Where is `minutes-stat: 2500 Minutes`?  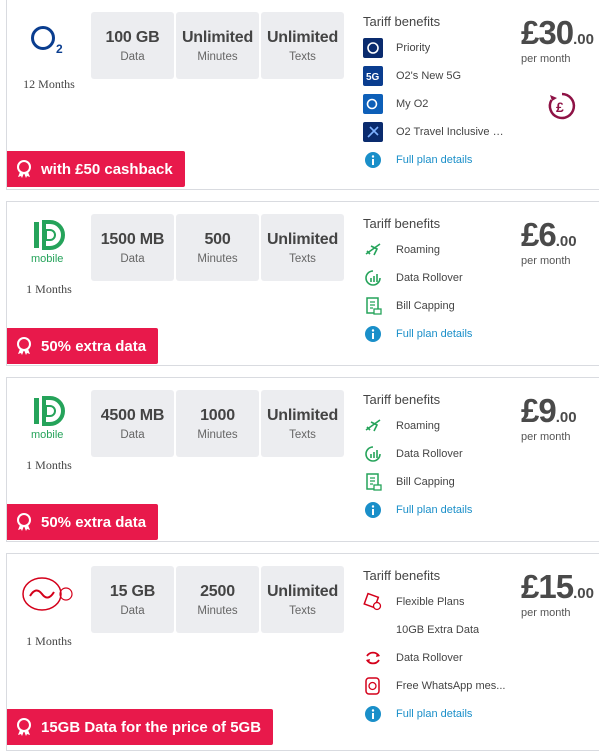
minutes-stat: 2500 Minutes is located at coordinates (217, 599).